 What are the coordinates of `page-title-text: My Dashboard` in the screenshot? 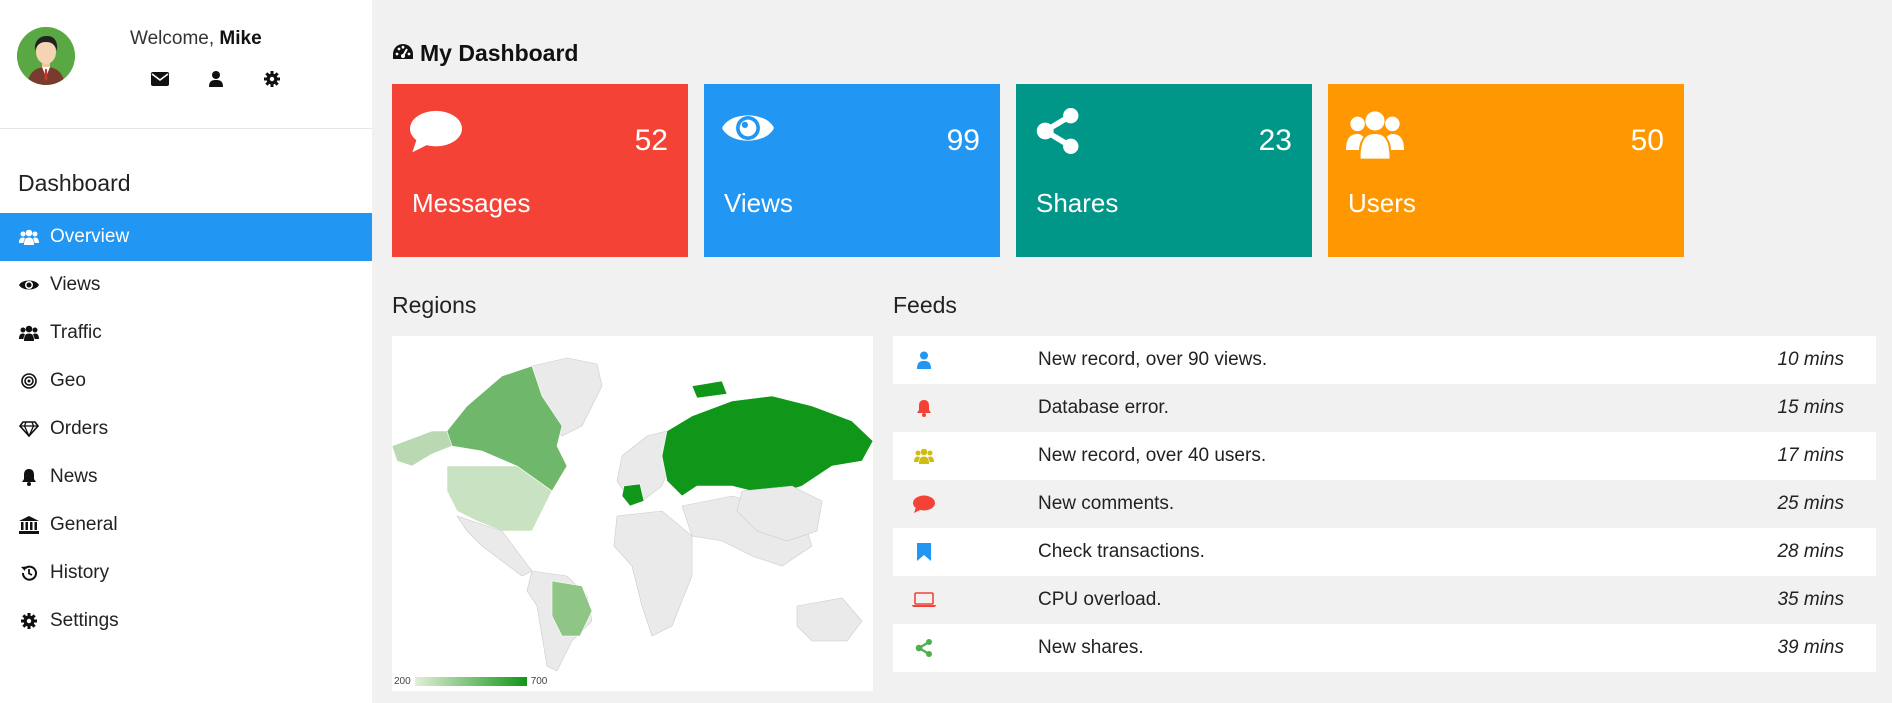 It's located at (499, 53).